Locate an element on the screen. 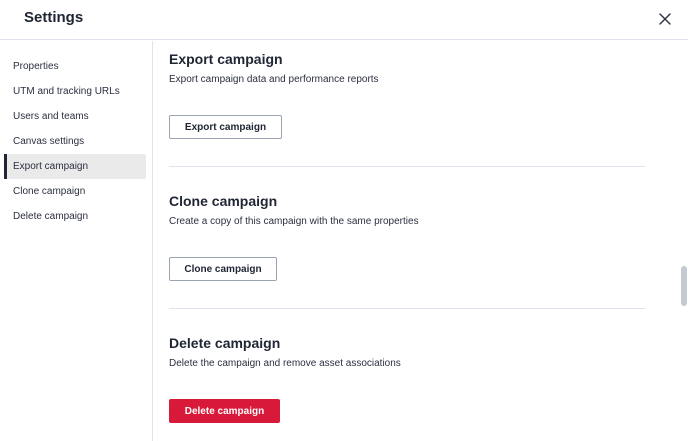 The width and height of the screenshot is (688, 441). content-scrollbar is located at coordinates (684, 241).